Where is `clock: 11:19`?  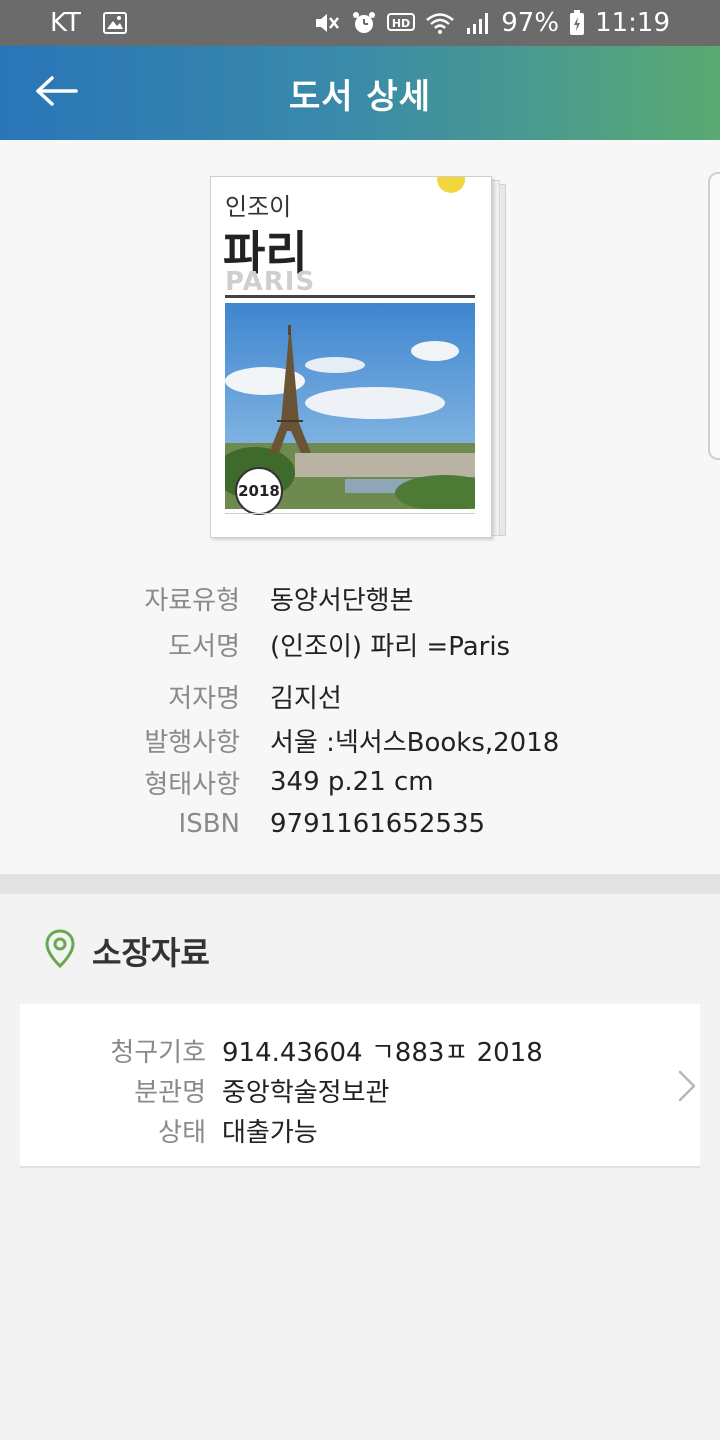 clock: 11:19 is located at coordinates (632, 23).